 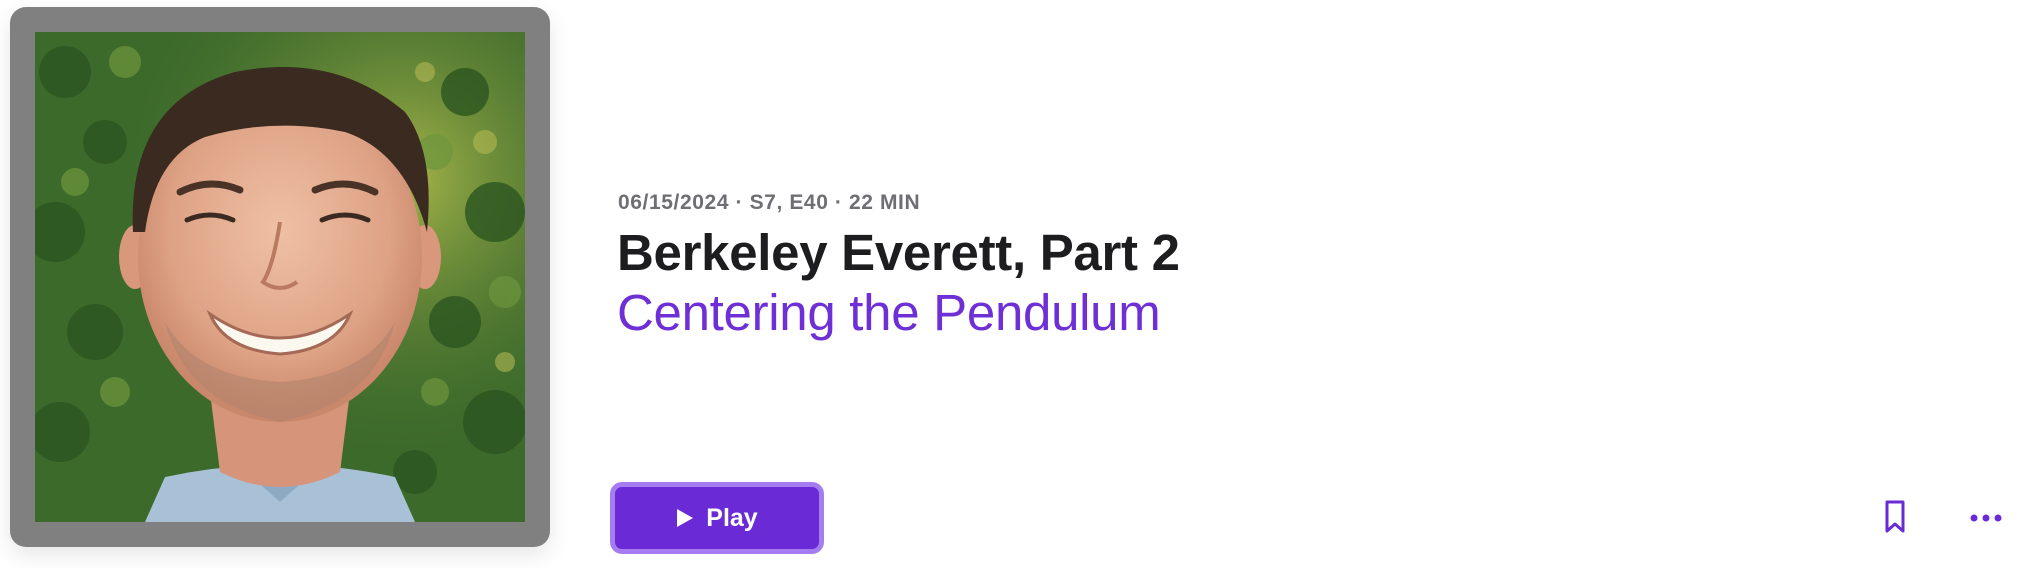 I want to click on more-ellipsis-icon, so click(x=1986, y=518).